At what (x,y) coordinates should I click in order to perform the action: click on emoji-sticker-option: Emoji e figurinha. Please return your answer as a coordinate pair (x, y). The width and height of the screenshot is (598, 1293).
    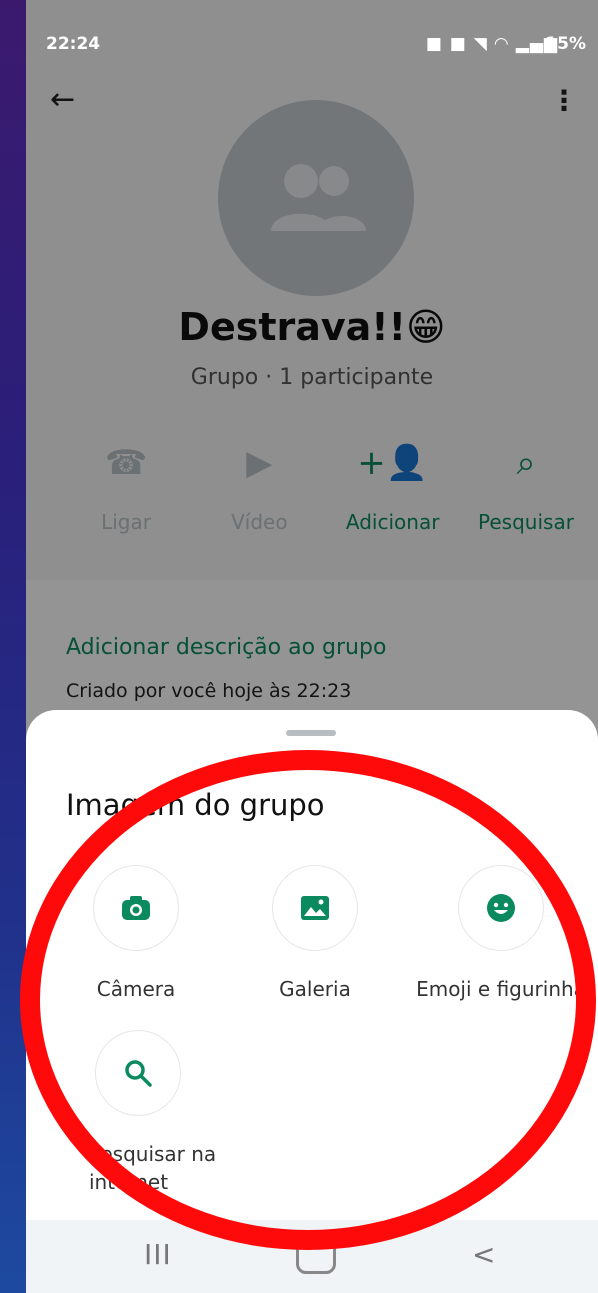
    Looking at the image, I should click on (501, 934).